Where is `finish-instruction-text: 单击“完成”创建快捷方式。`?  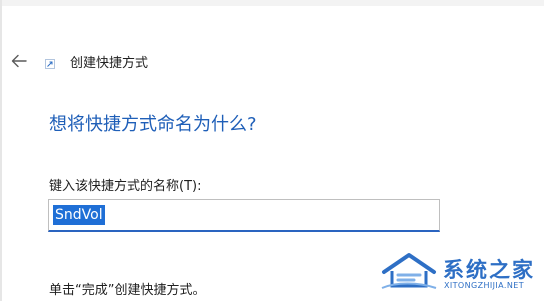 finish-instruction-text: 单击“完成”创建快捷方式。 is located at coordinates (127, 290).